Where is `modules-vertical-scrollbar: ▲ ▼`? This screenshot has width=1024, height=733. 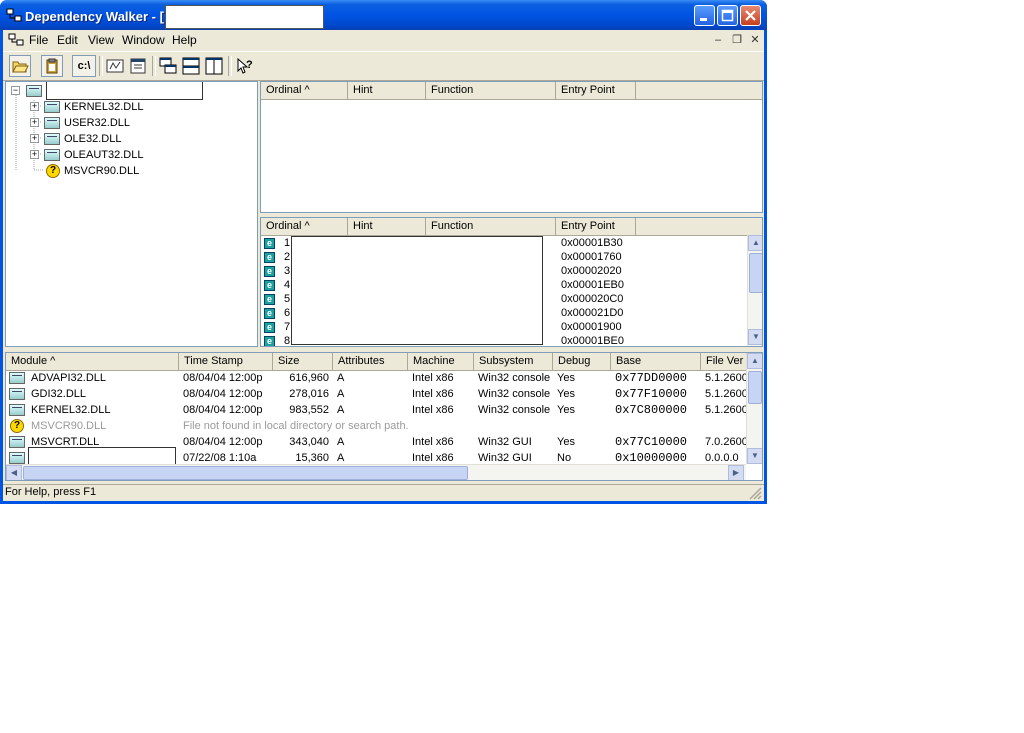
modules-vertical-scrollbar: ▲ ▼ is located at coordinates (754, 408).